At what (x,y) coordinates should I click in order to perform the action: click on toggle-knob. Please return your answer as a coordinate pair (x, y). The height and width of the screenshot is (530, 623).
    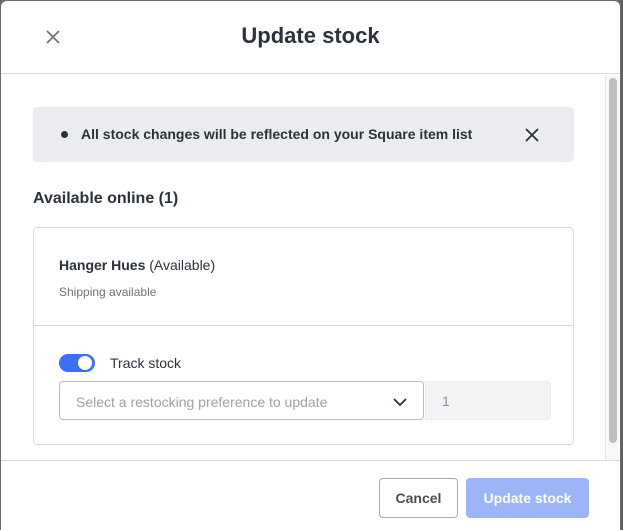
    Looking at the image, I should click on (85, 363).